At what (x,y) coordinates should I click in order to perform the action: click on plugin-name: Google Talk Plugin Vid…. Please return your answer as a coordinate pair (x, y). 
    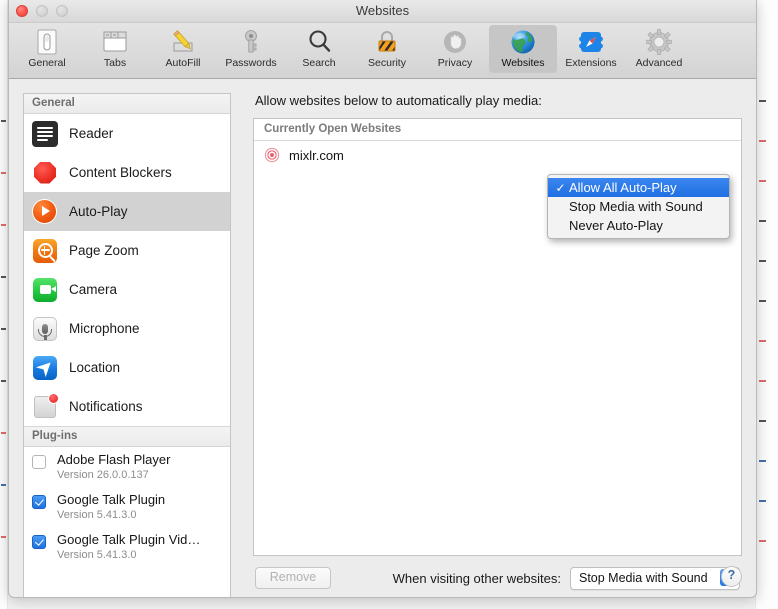
    Looking at the image, I should click on (129, 539).